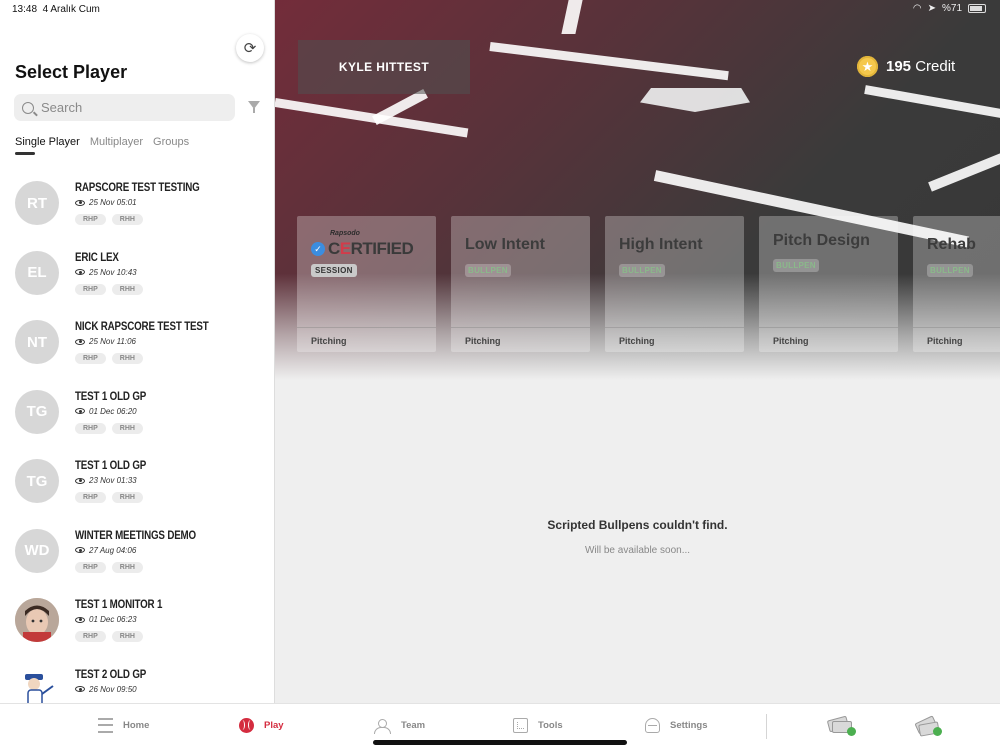  Describe the element at coordinates (371, 248) in the screenshot. I see `certified-word: CERTIFIED` at that location.